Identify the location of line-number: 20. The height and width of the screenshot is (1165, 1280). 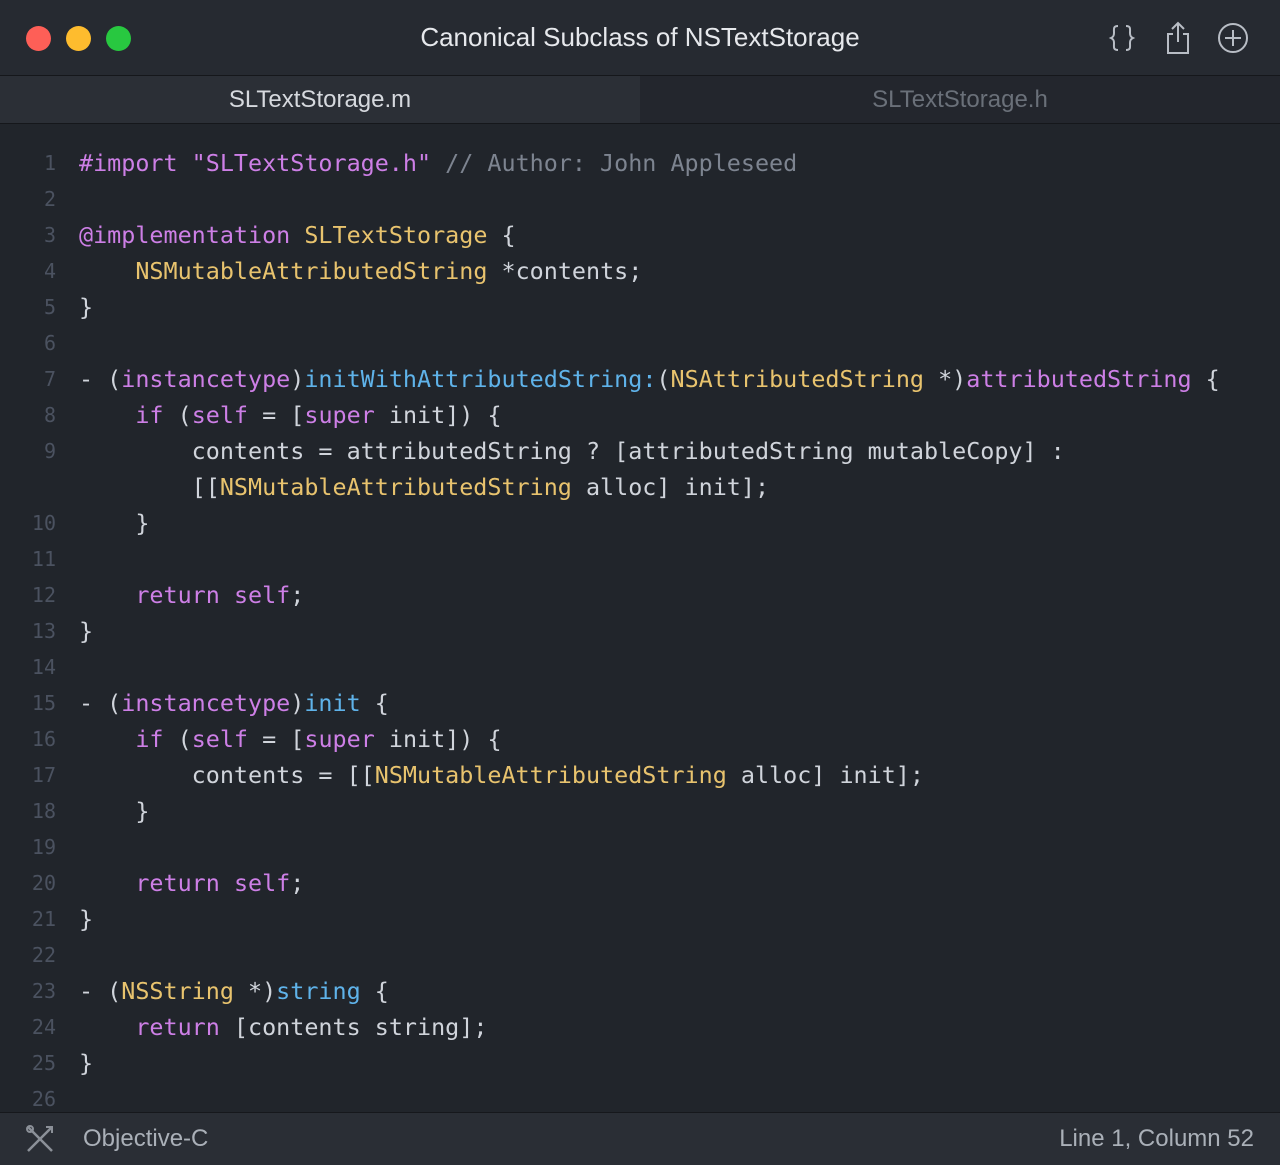
(43, 883).